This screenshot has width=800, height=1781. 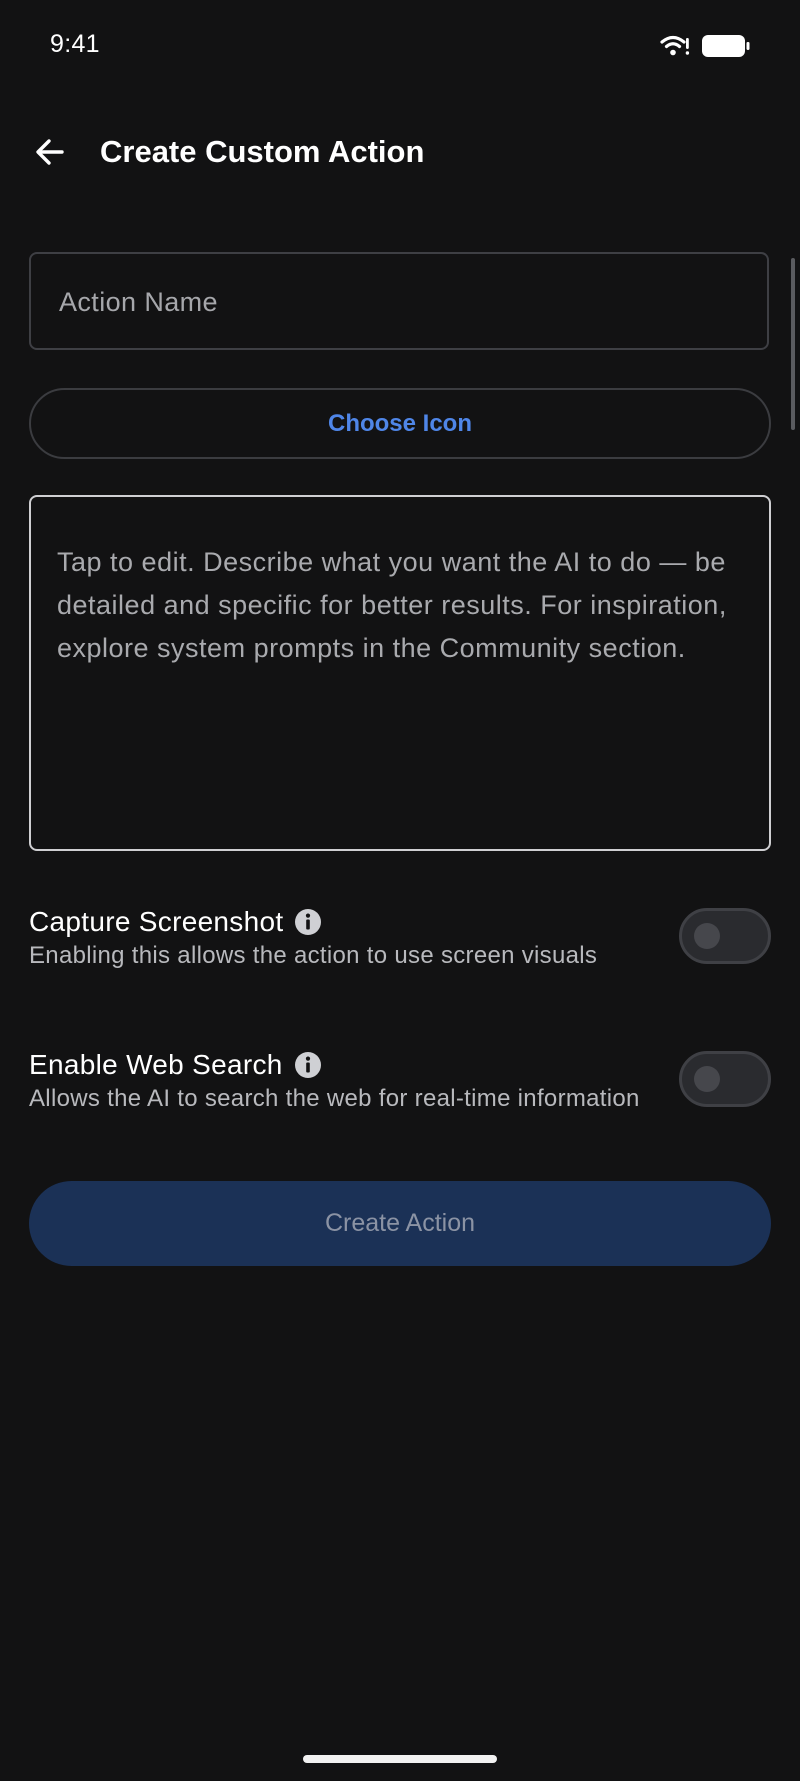 I want to click on wifi-icon, so click(x=675, y=46).